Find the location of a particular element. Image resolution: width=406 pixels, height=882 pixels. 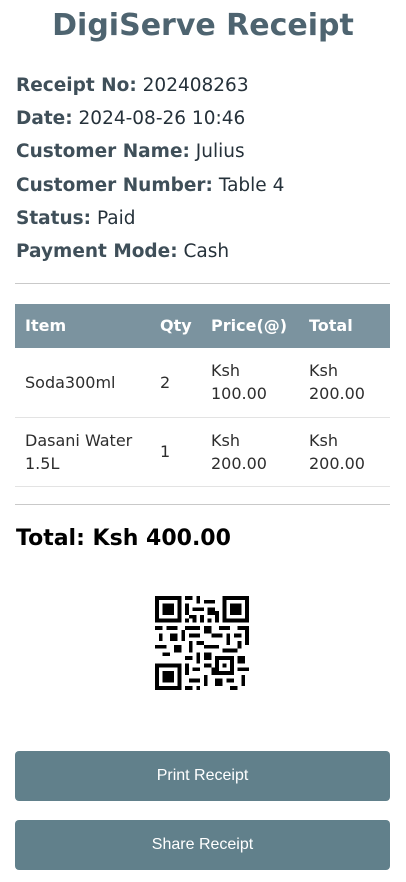

customer-number-row: Customer Number: Table 4 is located at coordinates (150, 188).